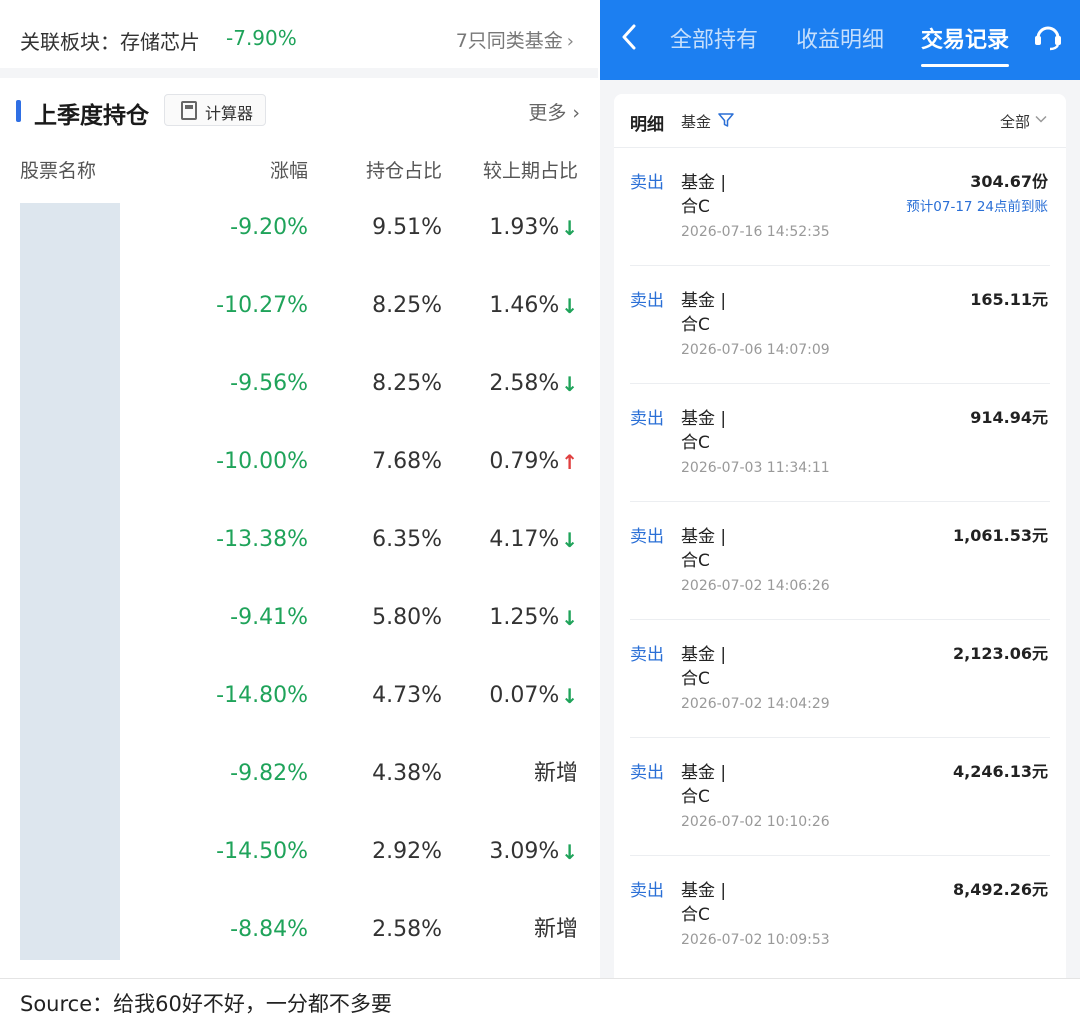  What do you see at coordinates (524, 305) in the screenshot?
I see `prev-ratio-value: 1.46%` at bounding box center [524, 305].